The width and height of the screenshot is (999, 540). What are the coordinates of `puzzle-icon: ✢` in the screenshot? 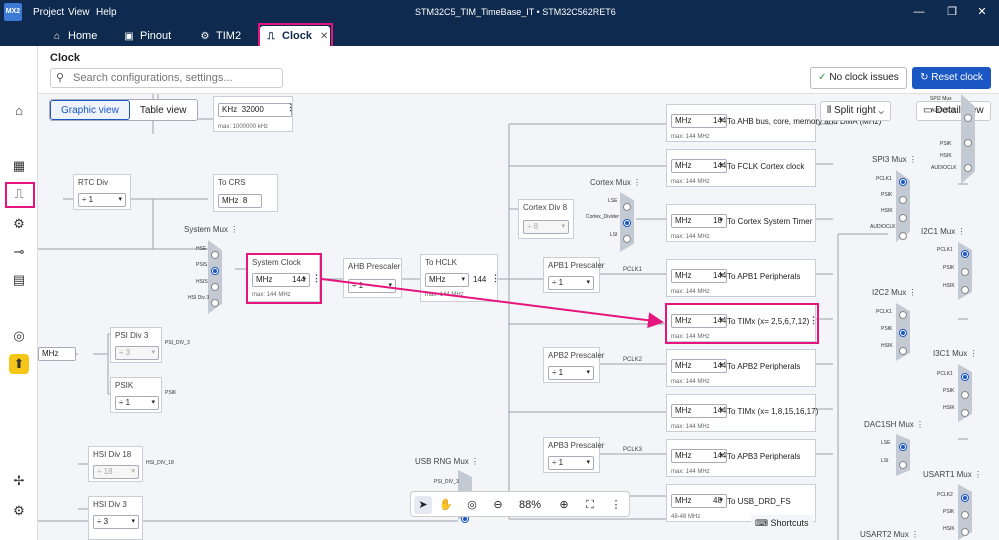 It's located at (19, 481).